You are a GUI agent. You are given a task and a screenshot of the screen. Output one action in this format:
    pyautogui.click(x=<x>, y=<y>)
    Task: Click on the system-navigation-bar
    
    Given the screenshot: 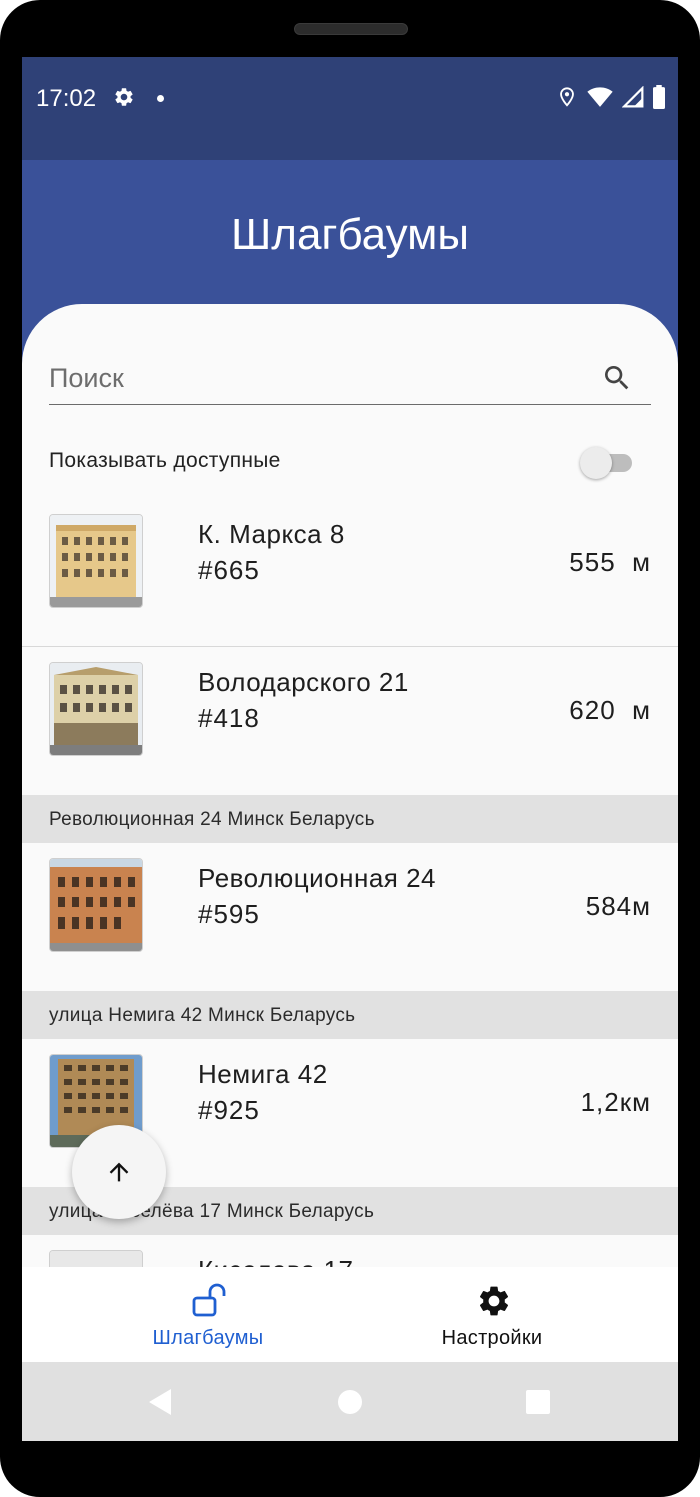 What is the action you would take?
    pyautogui.click(x=350, y=1401)
    